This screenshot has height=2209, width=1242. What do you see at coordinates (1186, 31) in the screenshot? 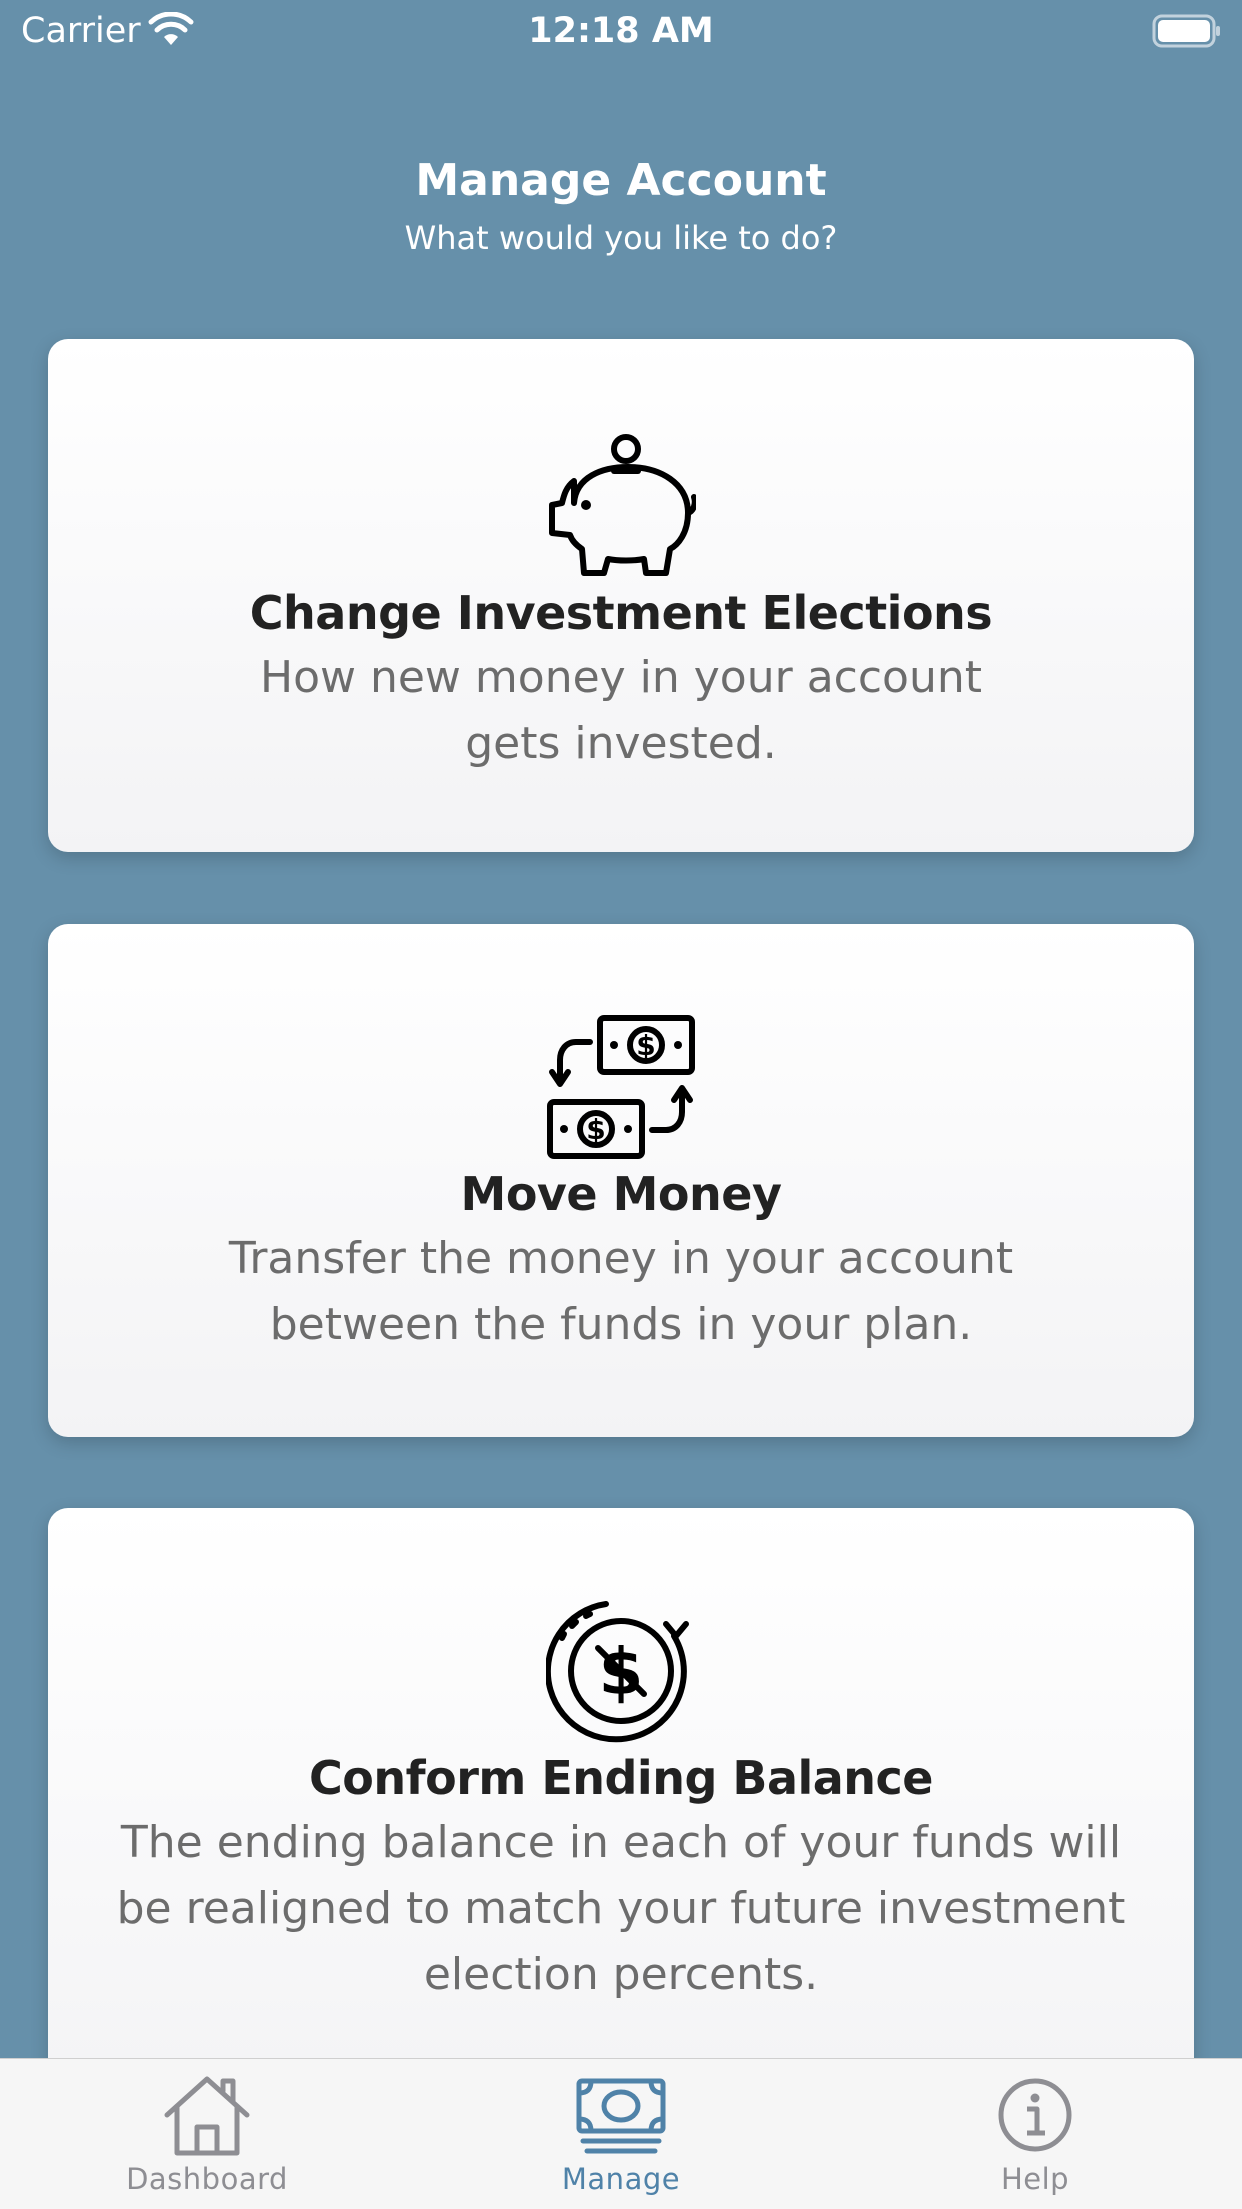
I see `battery-icon` at bounding box center [1186, 31].